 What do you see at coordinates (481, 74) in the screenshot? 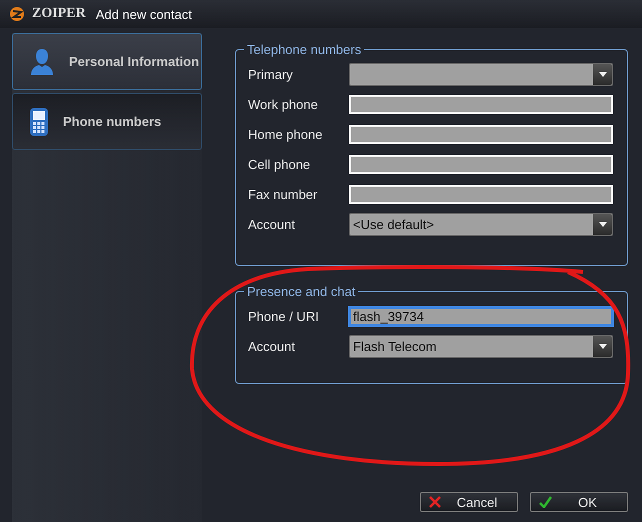
I see `dropdown-field` at bounding box center [481, 74].